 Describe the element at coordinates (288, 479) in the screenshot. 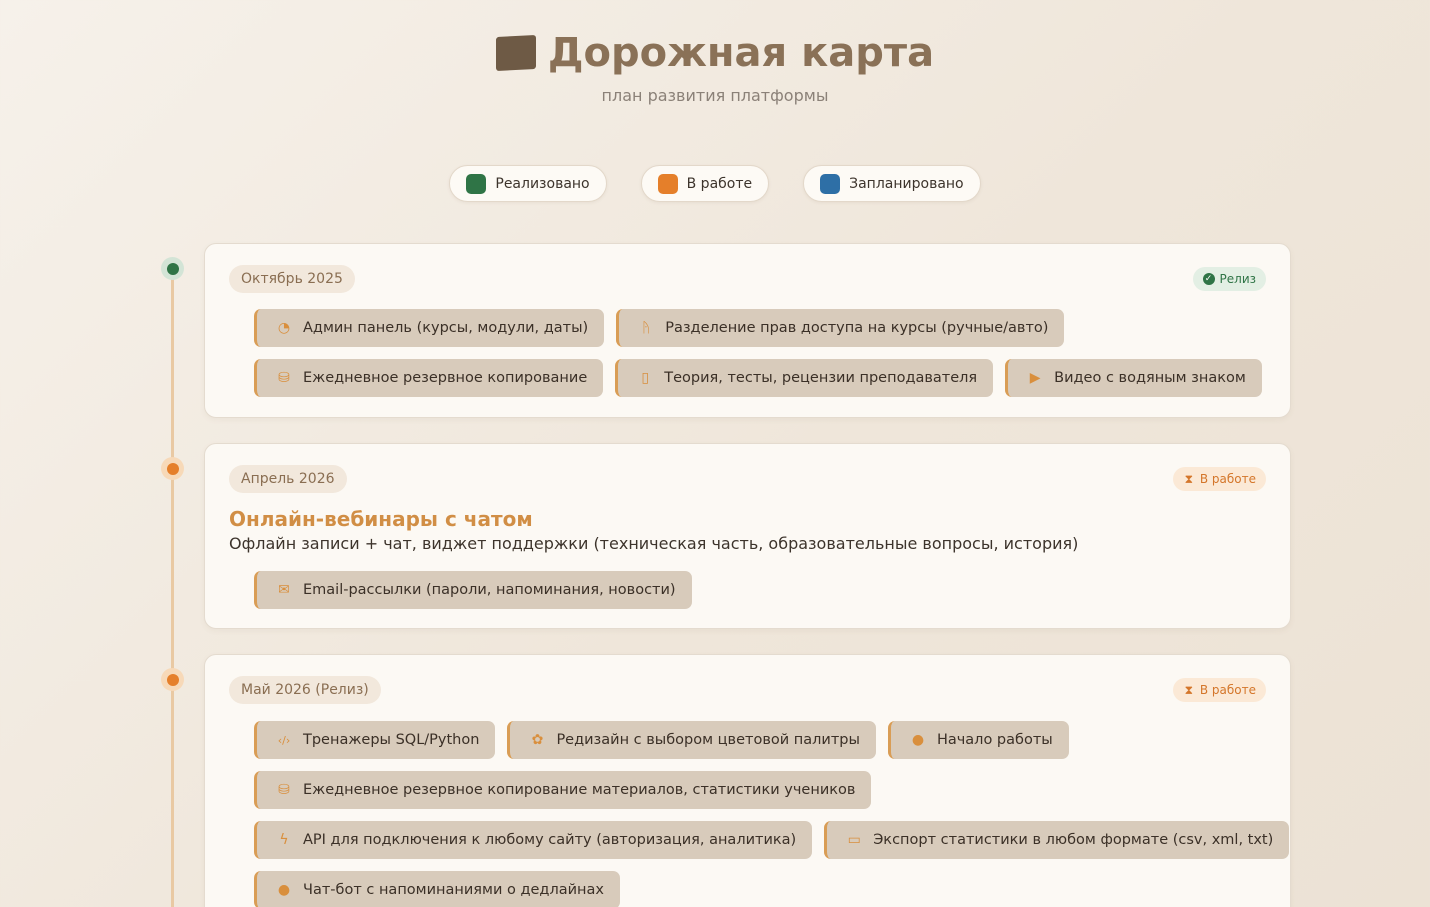

I see `milestone-date: Апрель 2026` at that location.